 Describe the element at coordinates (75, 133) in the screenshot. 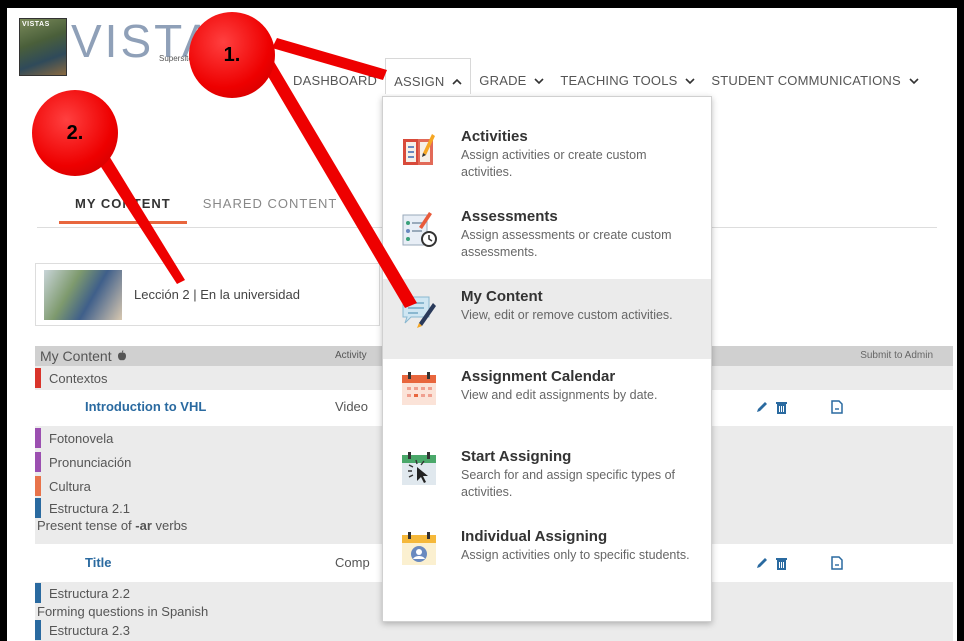

I see `annotation-marker-2: 2.` at that location.